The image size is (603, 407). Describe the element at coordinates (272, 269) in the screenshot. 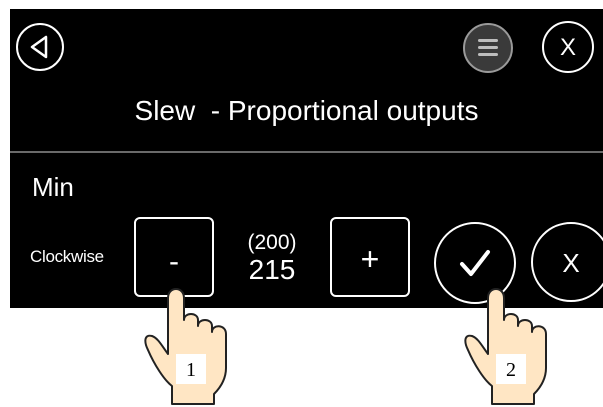

I see `current-value: 215` at that location.